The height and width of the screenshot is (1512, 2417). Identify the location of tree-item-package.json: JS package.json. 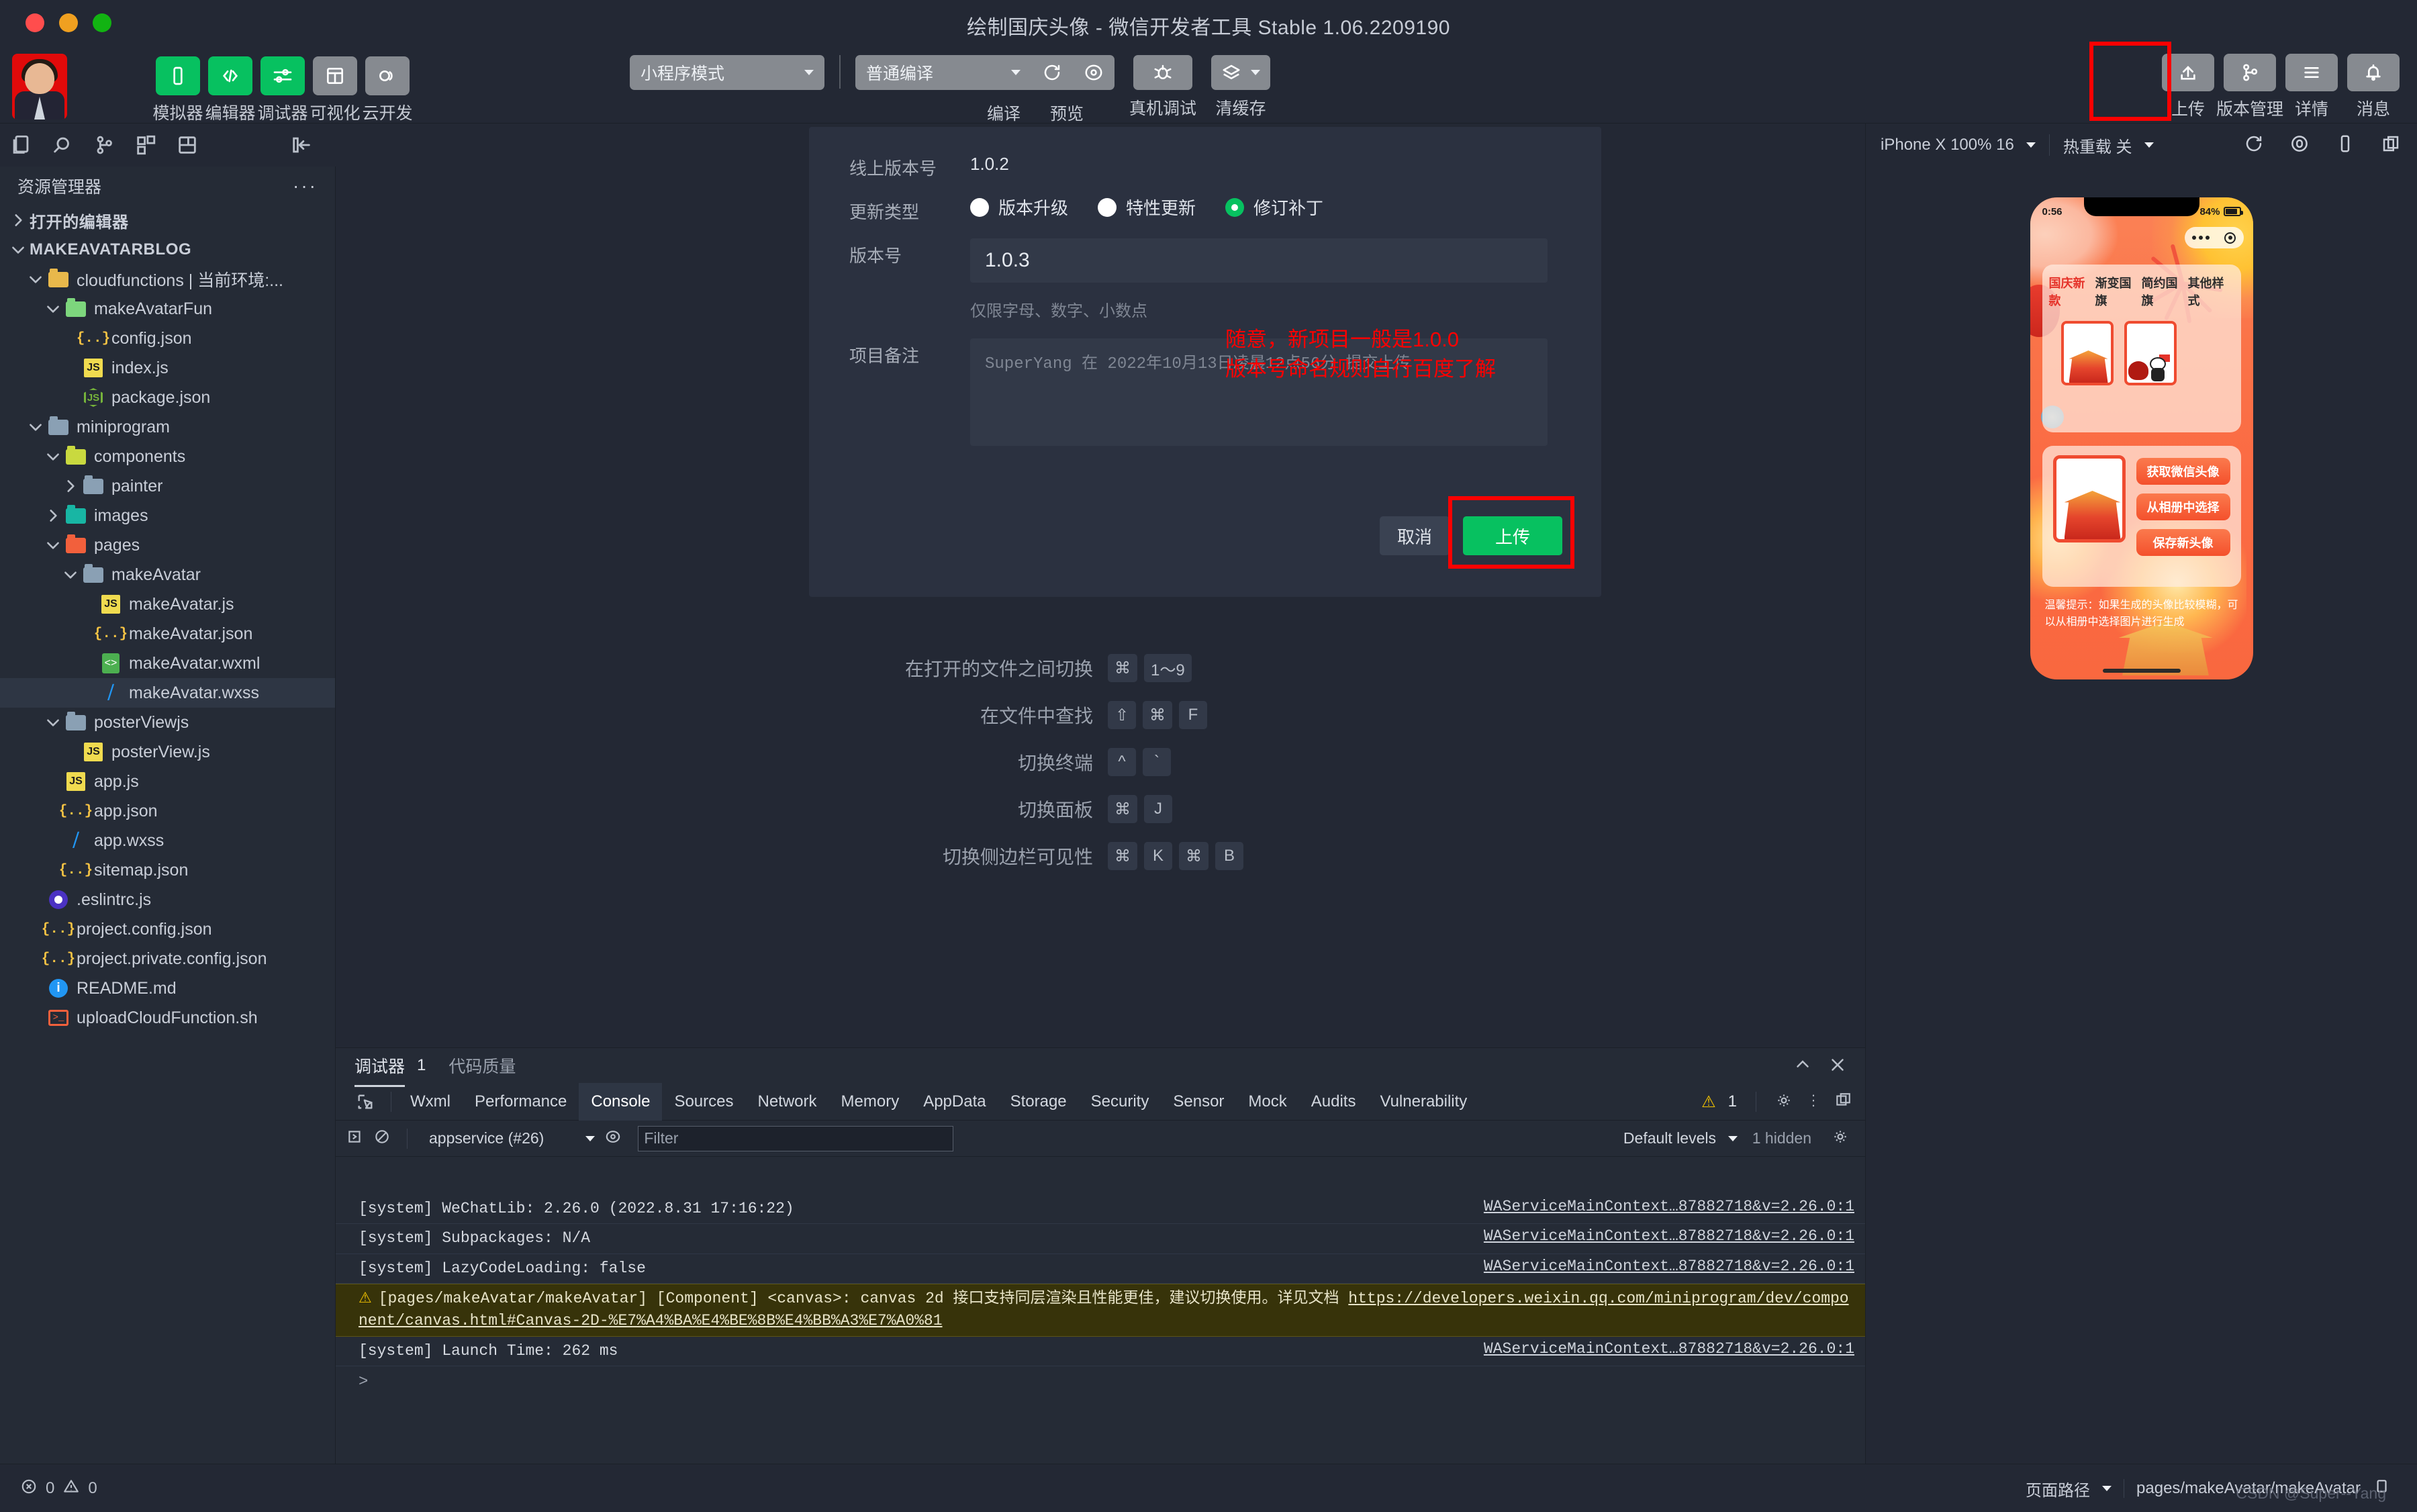
(168, 397).